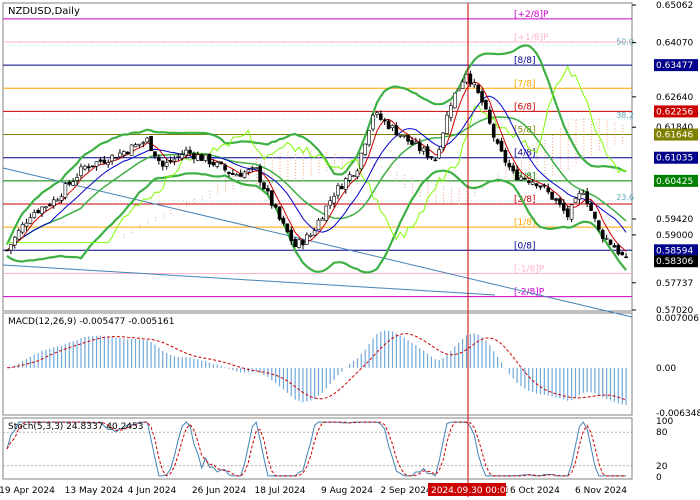 This screenshot has height=500, width=700. Describe the element at coordinates (347, 491) in the screenshot. I see `x-axis-label: 9 Aug 2024` at that location.